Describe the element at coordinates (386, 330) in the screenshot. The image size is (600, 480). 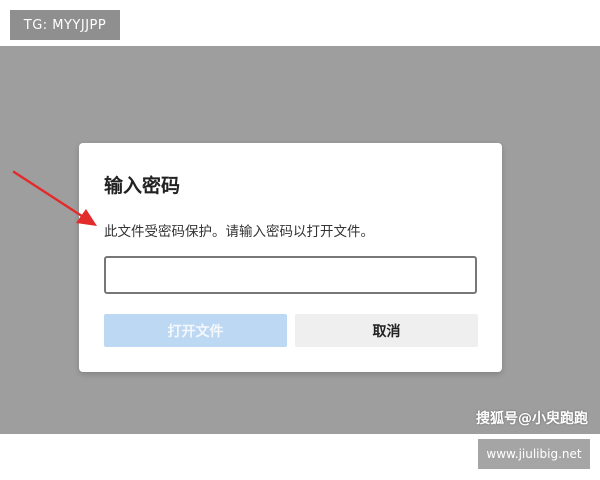
I see `cancel-button: 取消` at that location.